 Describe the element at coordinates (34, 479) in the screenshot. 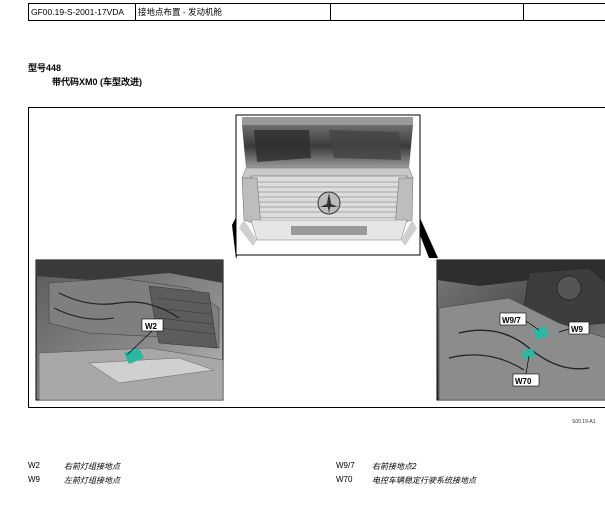

I see `legend-code: W9` at that location.